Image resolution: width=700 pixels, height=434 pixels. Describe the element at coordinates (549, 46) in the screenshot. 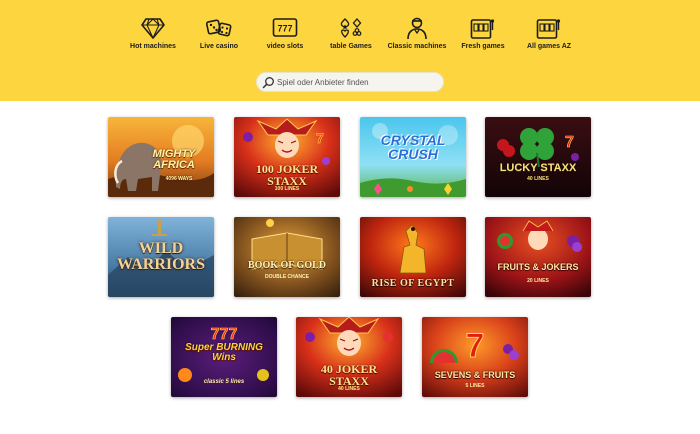

I see `nav-item-label: All games AZ` at that location.